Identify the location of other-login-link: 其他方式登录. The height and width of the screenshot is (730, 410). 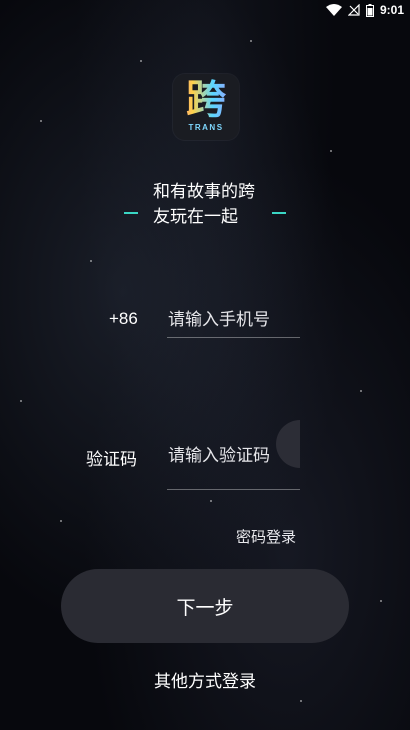
(205, 679).